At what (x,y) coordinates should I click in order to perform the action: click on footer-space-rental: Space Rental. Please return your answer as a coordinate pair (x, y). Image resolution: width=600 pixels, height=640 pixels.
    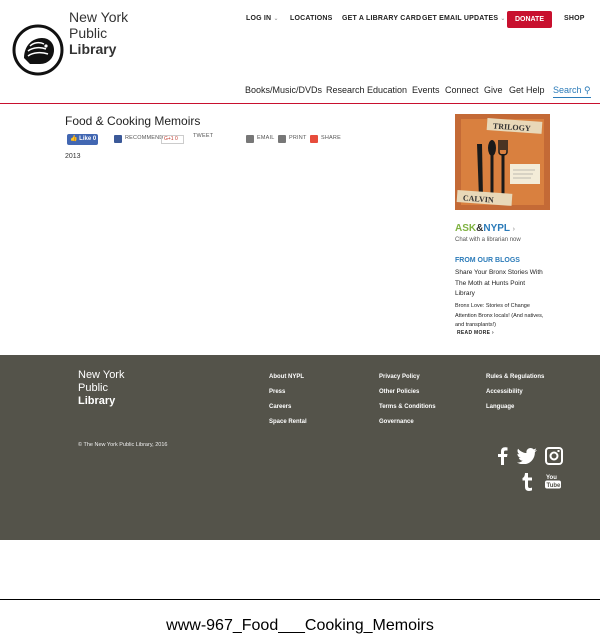
    Looking at the image, I should click on (288, 422).